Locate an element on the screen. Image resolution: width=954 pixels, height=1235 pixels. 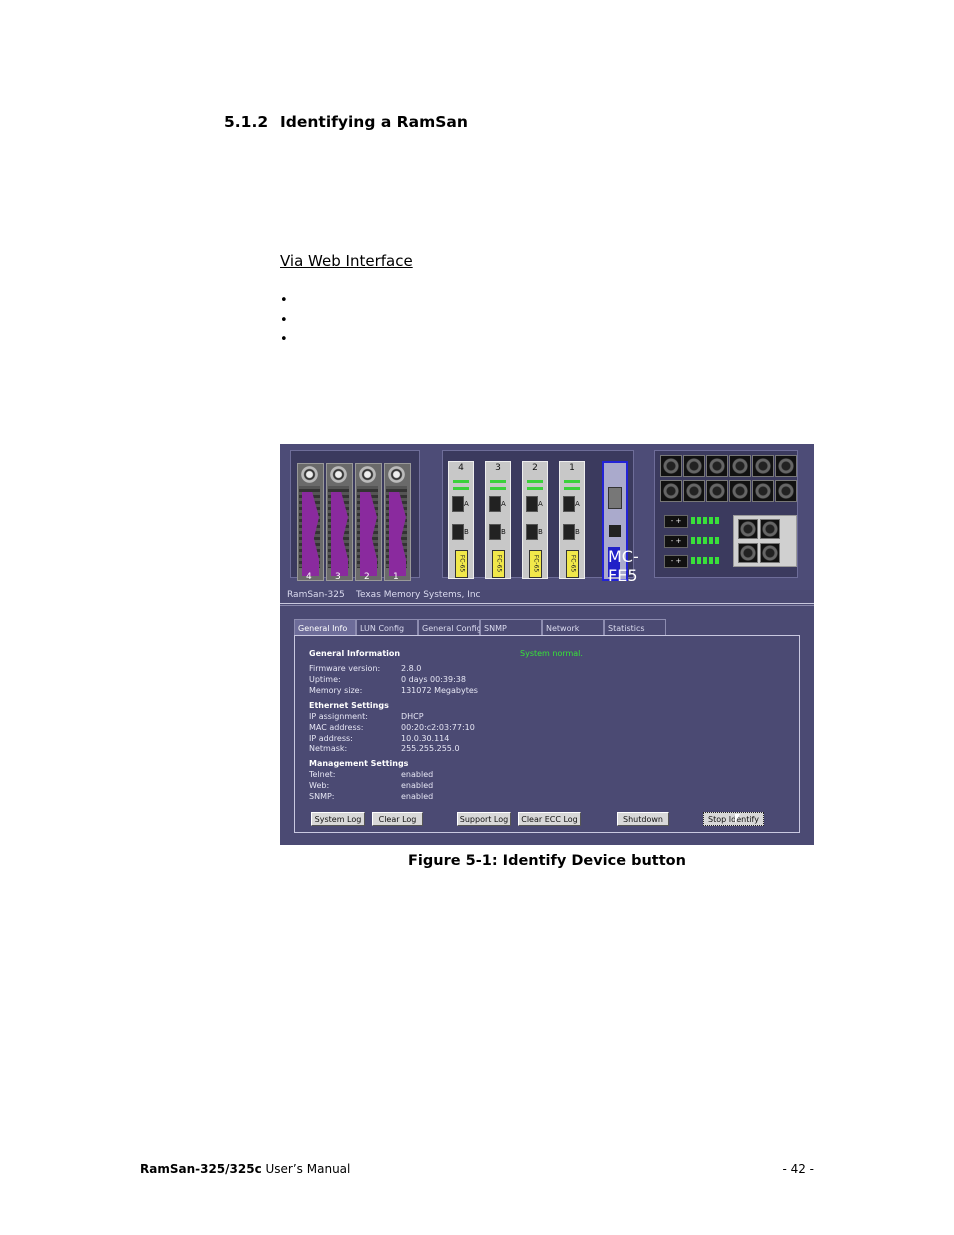
support-log-button: Support Log is located at coordinates (484, 819).